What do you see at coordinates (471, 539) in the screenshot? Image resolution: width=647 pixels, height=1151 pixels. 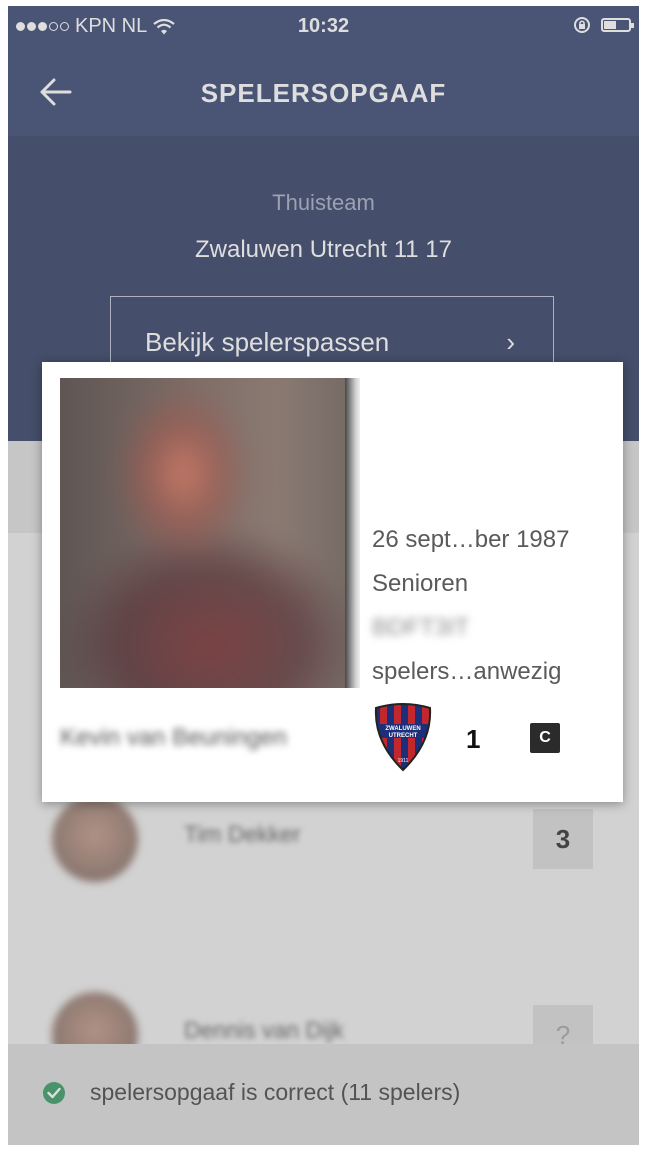 I see `birthdate: 26 sept…ber 1987` at bounding box center [471, 539].